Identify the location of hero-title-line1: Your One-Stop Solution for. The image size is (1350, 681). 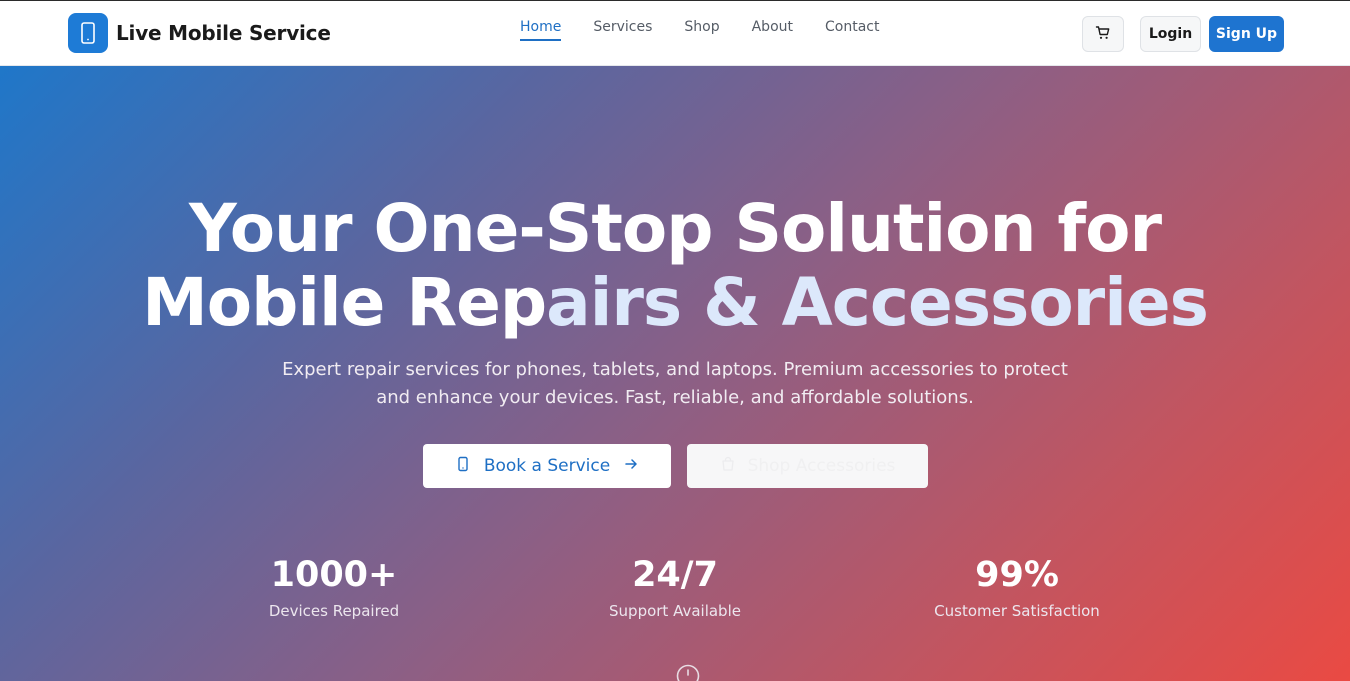
(675, 228).